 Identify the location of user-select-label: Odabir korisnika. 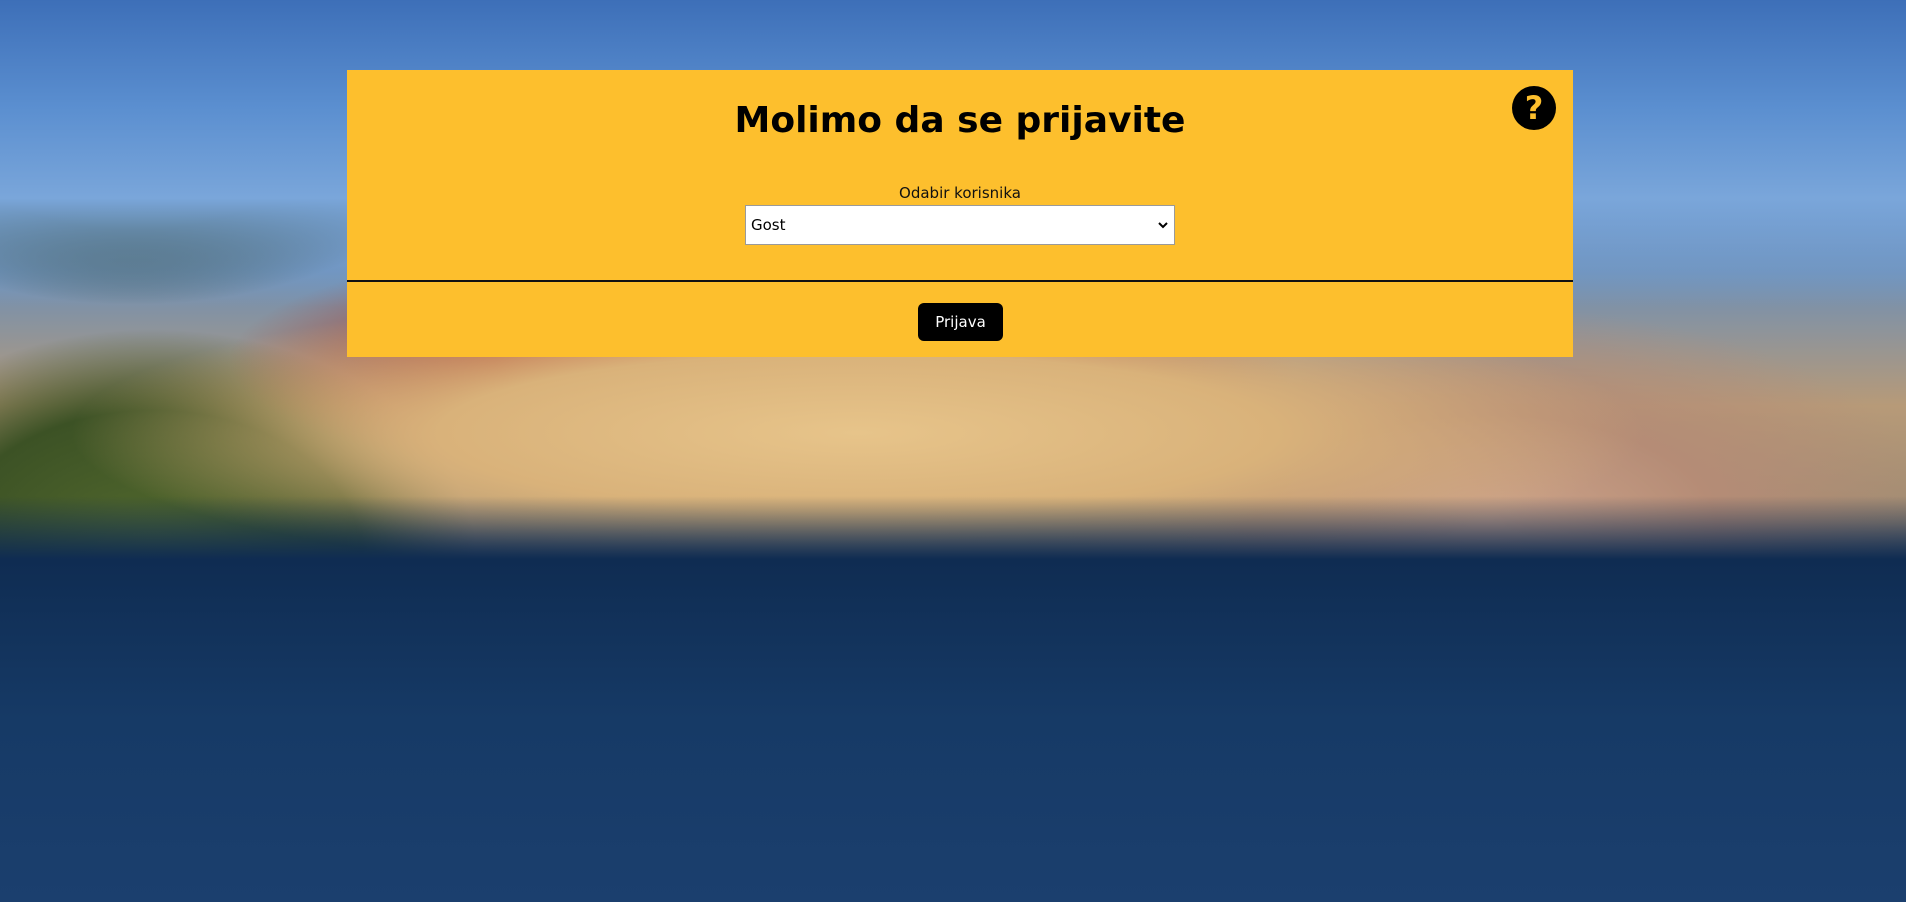
(960, 193).